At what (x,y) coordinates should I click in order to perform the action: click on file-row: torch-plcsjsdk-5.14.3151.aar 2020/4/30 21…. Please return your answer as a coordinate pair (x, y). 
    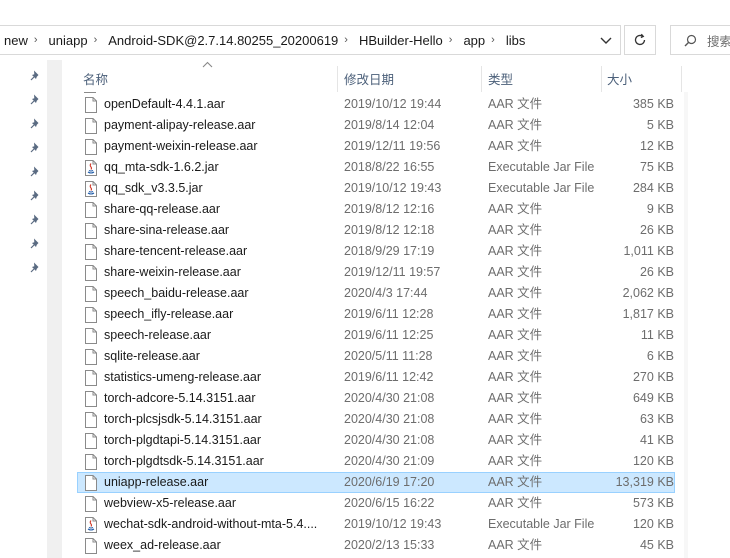
    Looking at the image, I should click on (376, 419).